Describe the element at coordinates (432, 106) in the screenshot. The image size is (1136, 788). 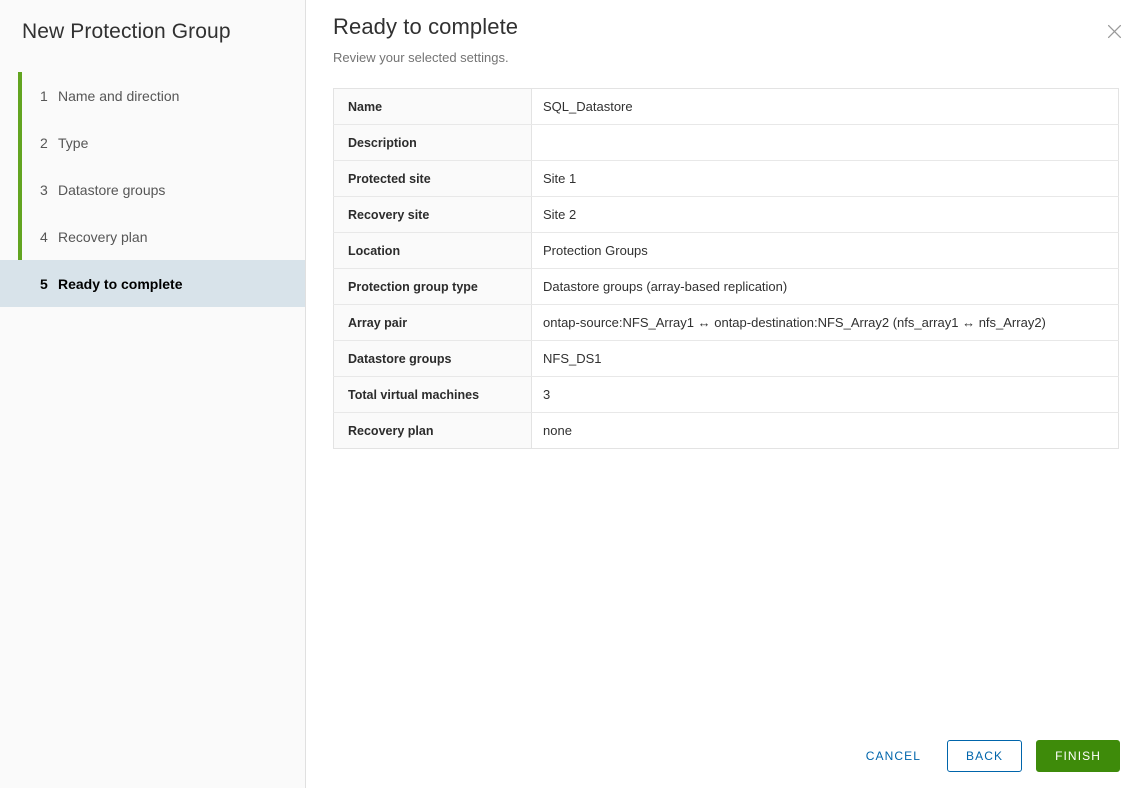
I see `summary-row-label: Name` at that location.